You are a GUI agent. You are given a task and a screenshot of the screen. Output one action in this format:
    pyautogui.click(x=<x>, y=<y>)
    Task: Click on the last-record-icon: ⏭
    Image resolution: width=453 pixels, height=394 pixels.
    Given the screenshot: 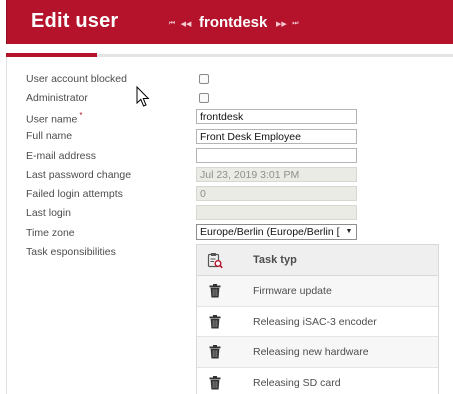 What is the action you would take?
    pyautogui.click(x=295, y=24)
    